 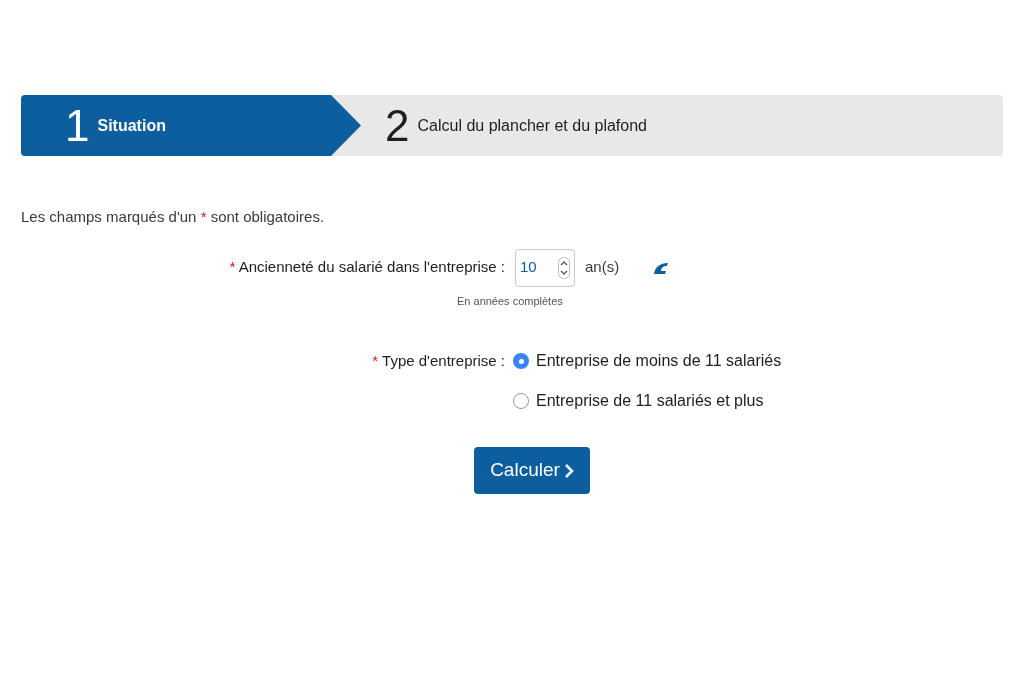 I want to click on required-notice: Les champs marqués d'un * sont obligatoires., so click(x=173, y=217).